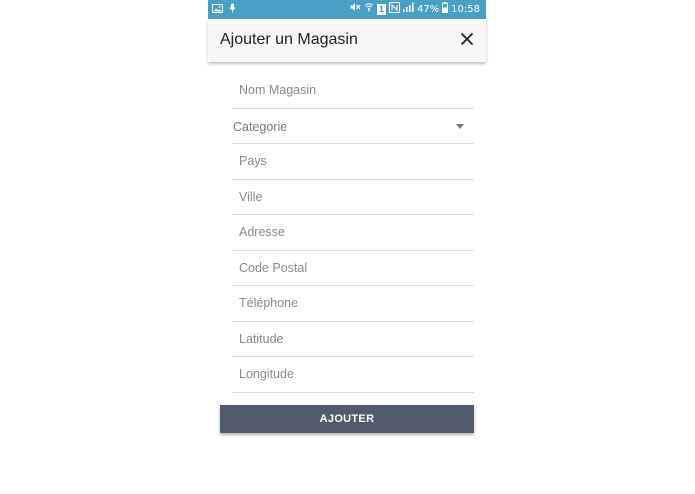  What do you see at coordinates (289, 39) in the screenshot?
I see `dialog-title: Ajouter un Magasin` at bounding box center [289, 39].